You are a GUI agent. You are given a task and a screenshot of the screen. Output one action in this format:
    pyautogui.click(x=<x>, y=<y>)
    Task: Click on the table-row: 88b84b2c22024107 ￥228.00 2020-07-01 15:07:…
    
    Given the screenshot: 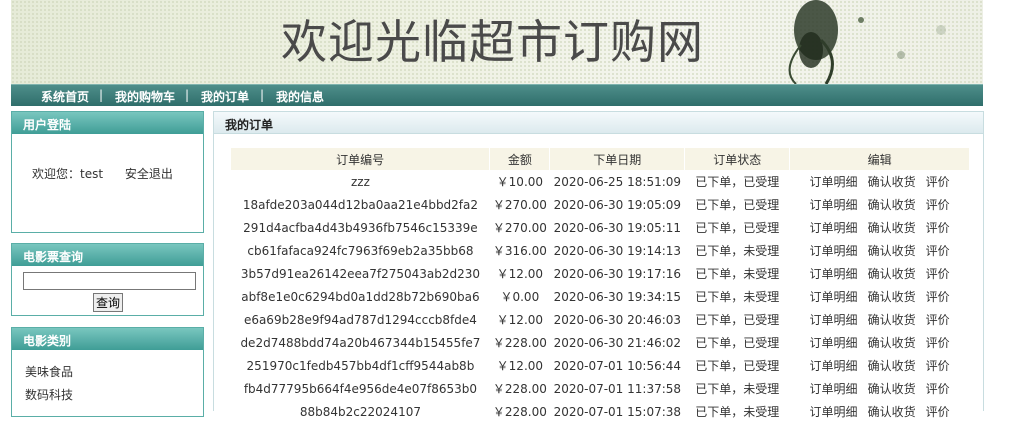 What is the action you would take?
    pyautogui.click(x=600, y=411)
    